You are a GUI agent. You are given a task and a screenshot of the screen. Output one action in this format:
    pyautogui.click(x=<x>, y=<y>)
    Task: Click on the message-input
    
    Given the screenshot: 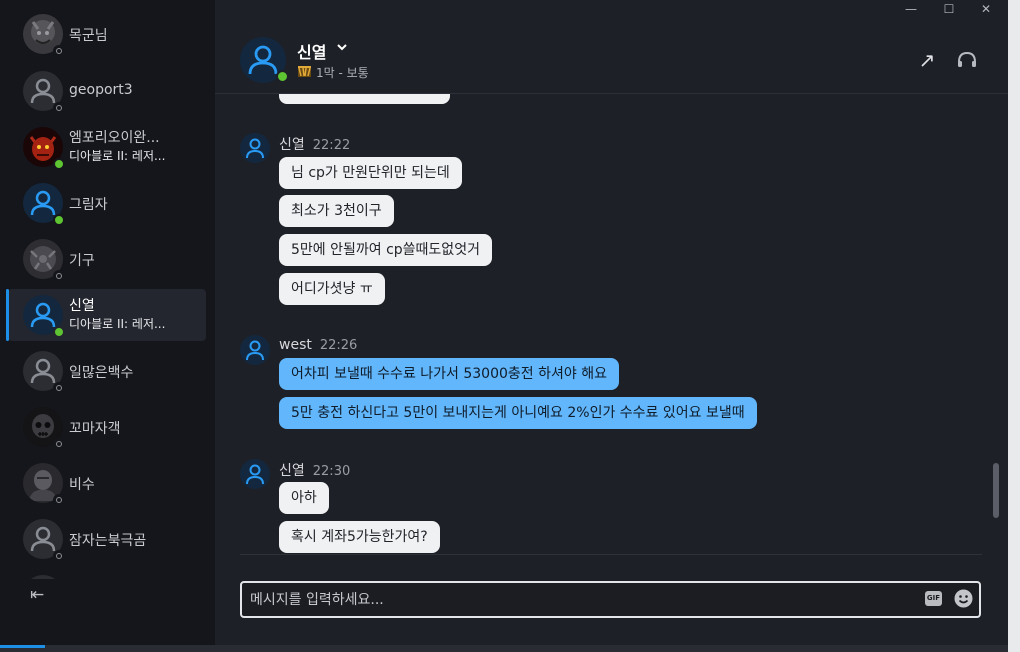 What is the action you would take?
    pyautogui.click(x=580, y=599)
    